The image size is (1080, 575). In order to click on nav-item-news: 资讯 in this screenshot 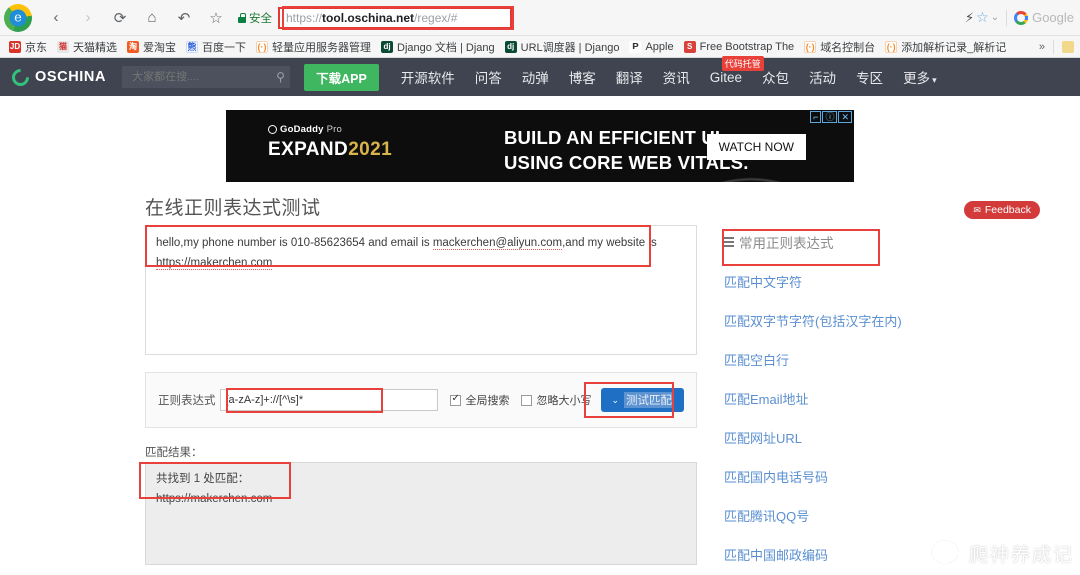, I will do `click(676, 77)`.